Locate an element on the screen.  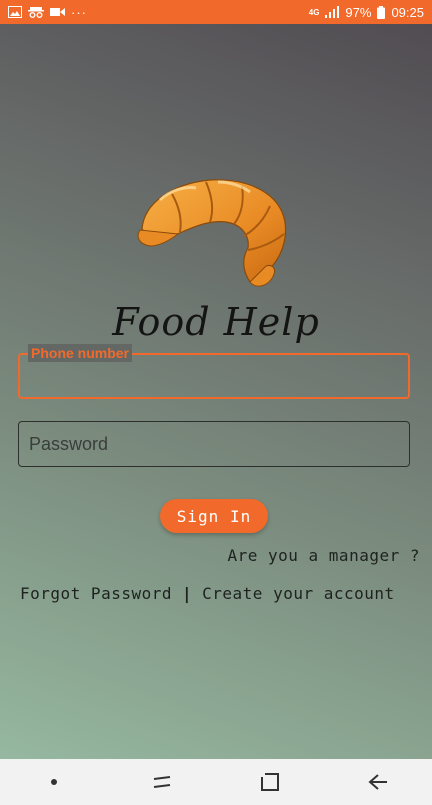
status-bar: ··· 4G 97% 09:25 is located at coordinates (216, 12).